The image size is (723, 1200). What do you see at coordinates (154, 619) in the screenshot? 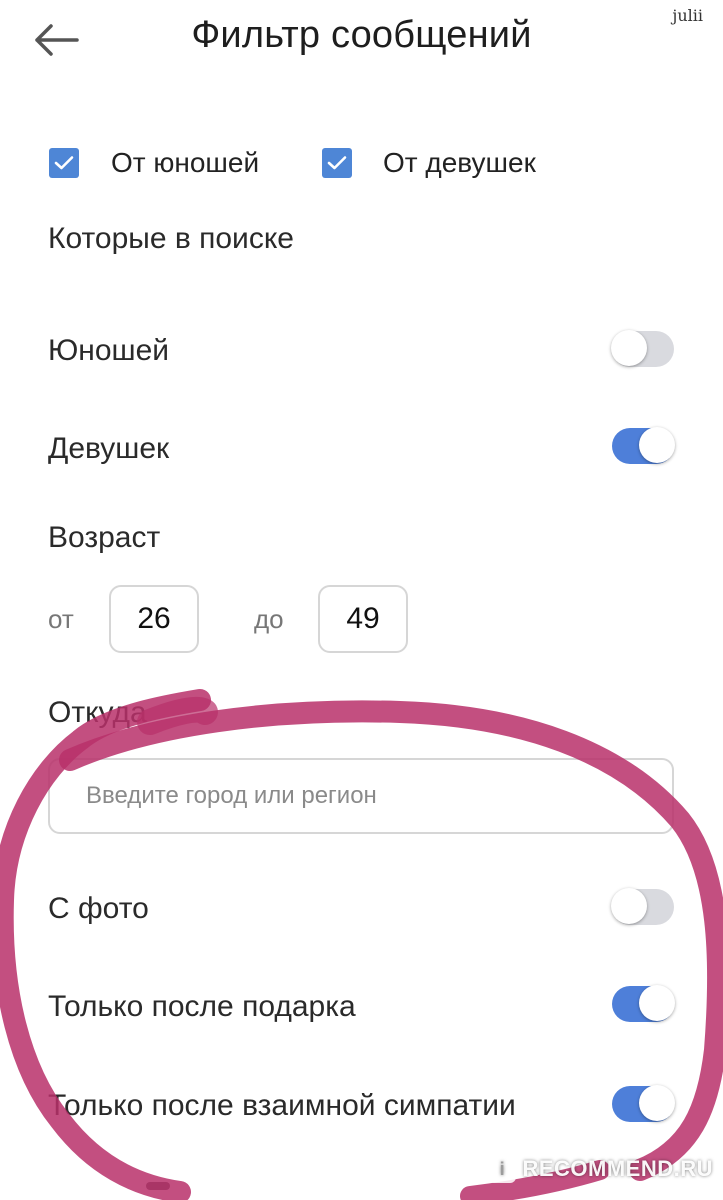
I see `age-from-input: 26` at bounding box center [154, 619].